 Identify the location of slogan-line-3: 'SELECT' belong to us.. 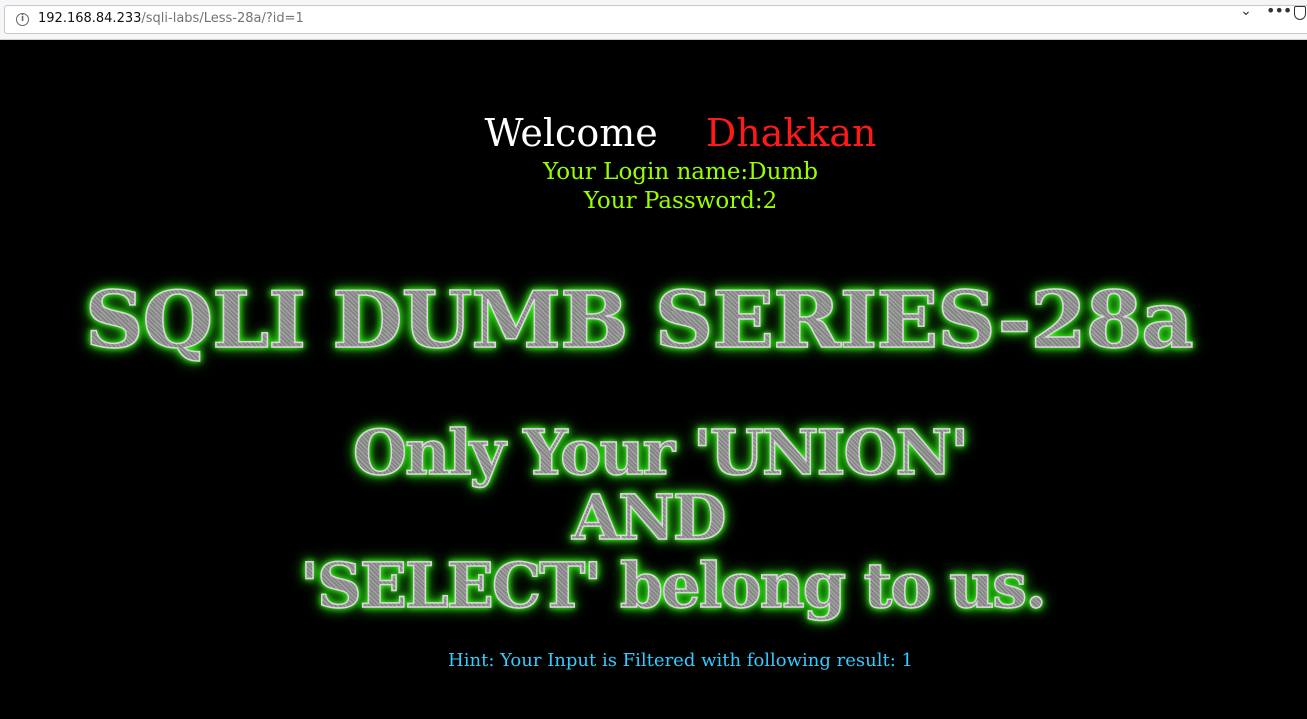
(679, 585).